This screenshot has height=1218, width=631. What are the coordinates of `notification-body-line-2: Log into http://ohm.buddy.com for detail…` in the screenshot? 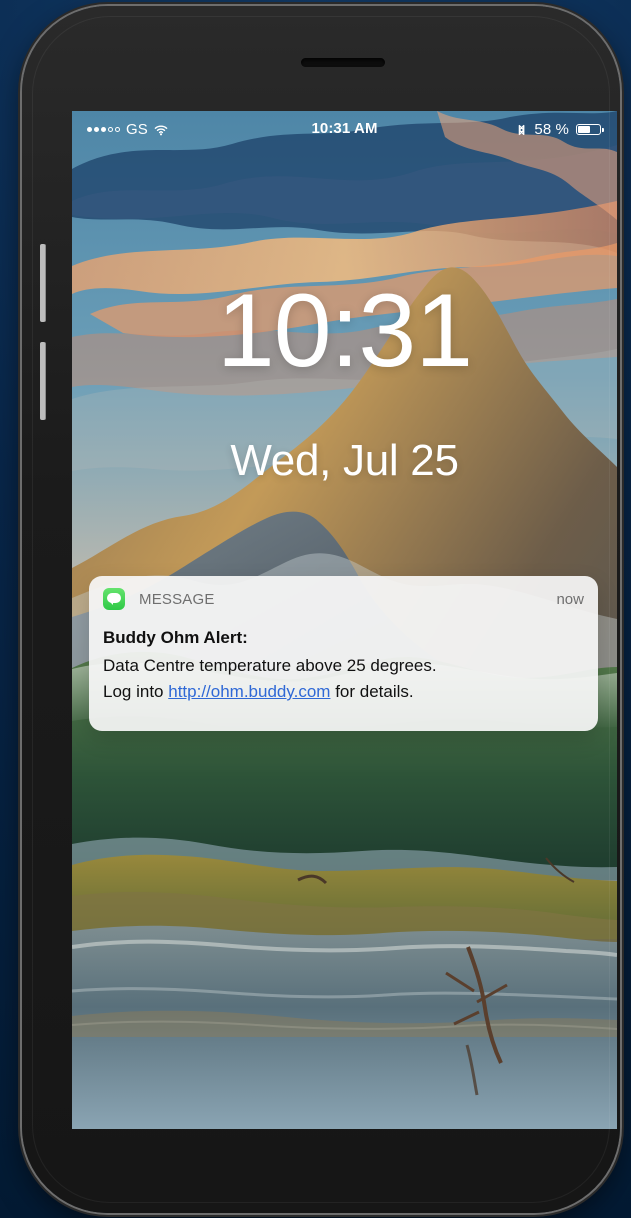 It's located at (258, 692).